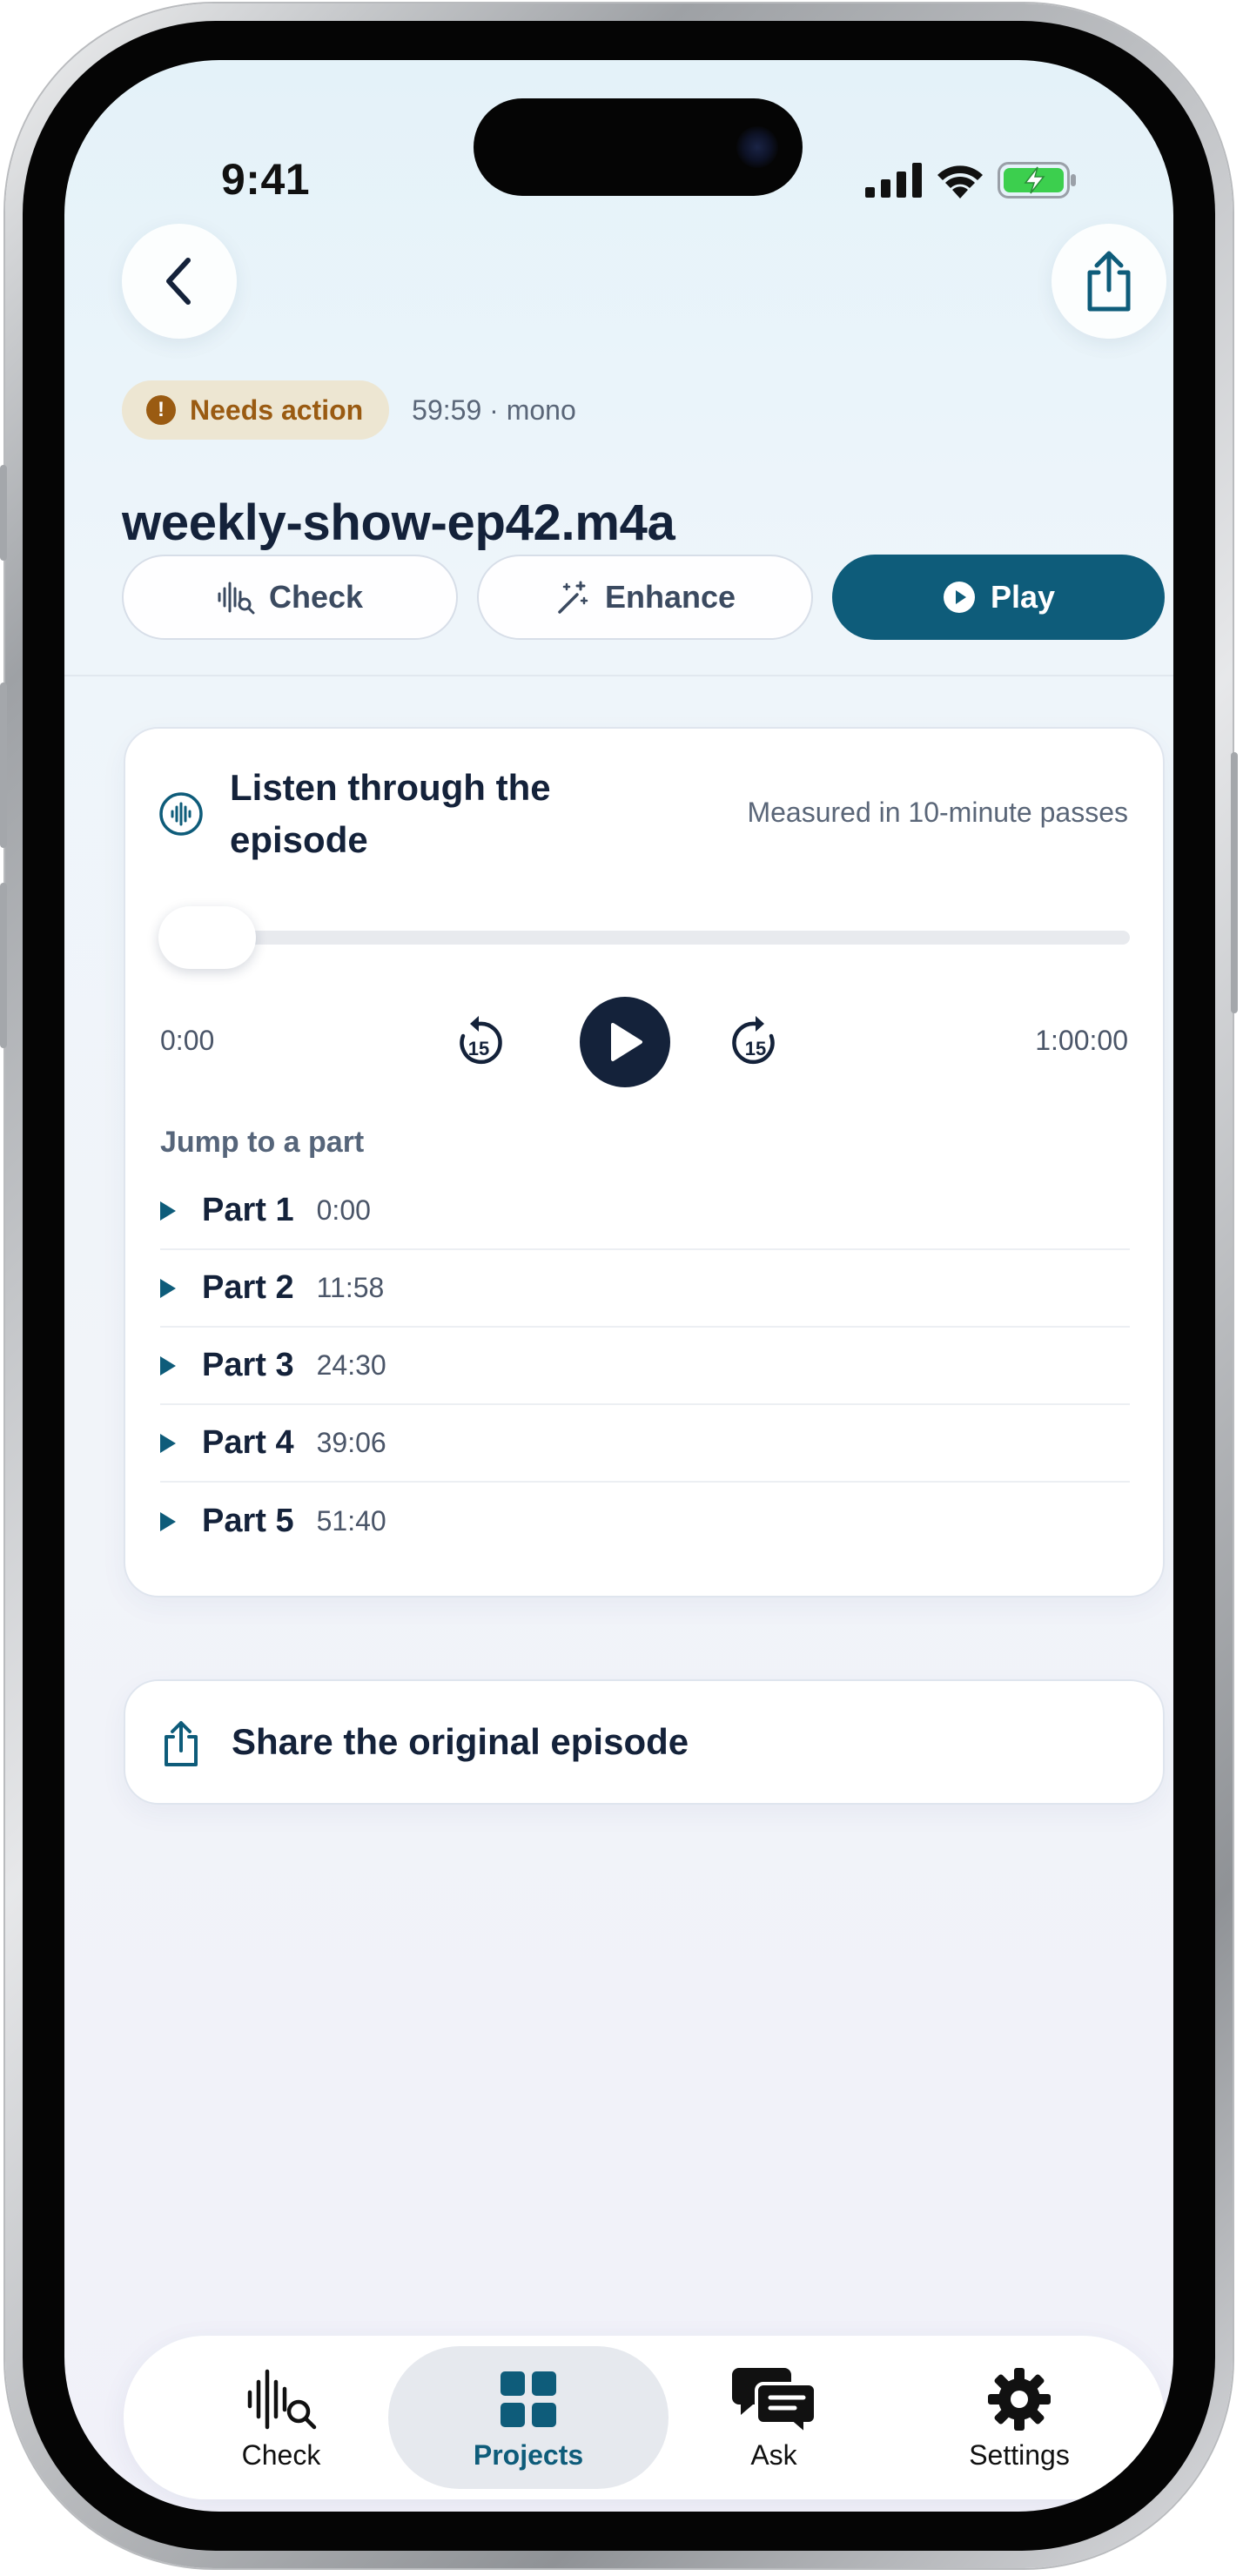 The image size is (1243, 2576). I want to click on share-button, so click(1109, 281).